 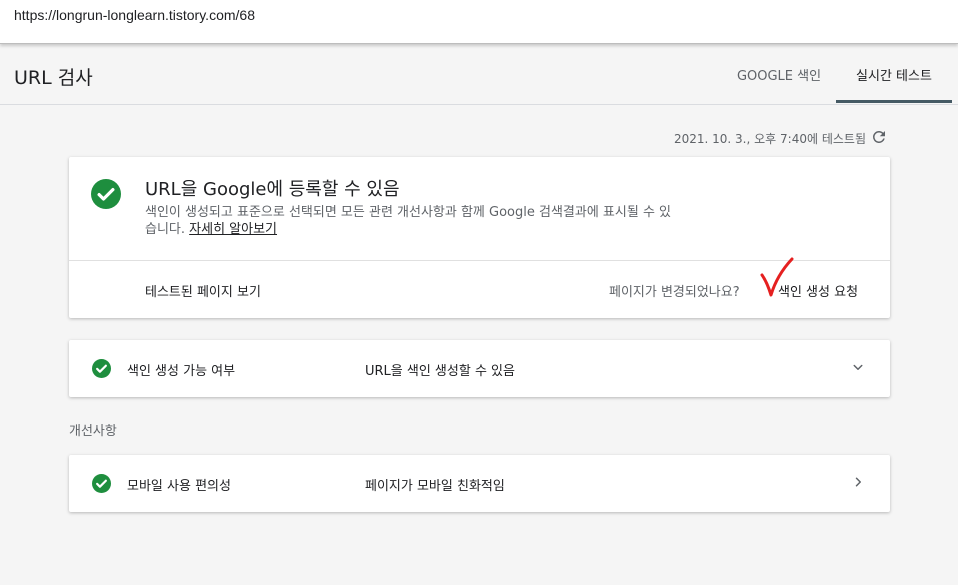 What do you see at coordinates (93, 431) in the screenshot?
I see `enhancements-section-title: 개선사항` at bounding box center [93, 431].